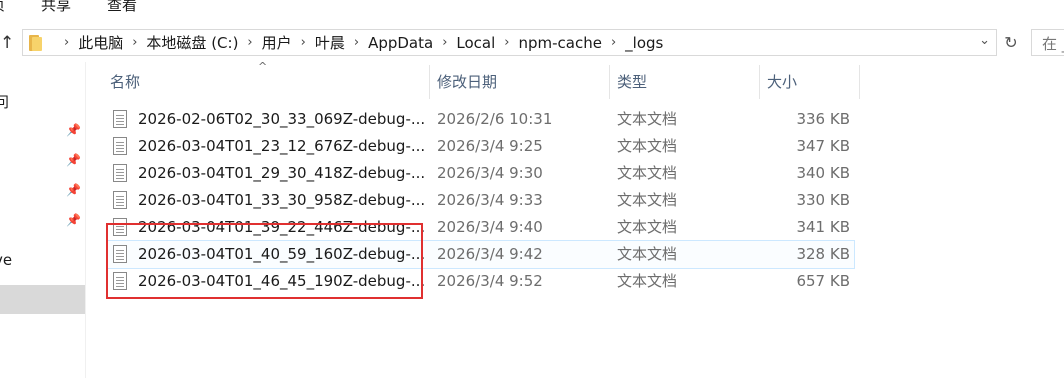  I want to click on breadcrumb-local-disk: 本地磁盘 (C:), so click(192, 42).